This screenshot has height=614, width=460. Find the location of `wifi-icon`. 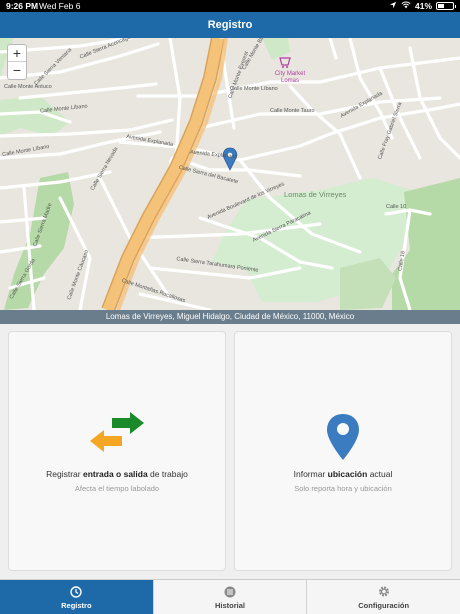

wifi-icon is located at coordinates (406, 6).